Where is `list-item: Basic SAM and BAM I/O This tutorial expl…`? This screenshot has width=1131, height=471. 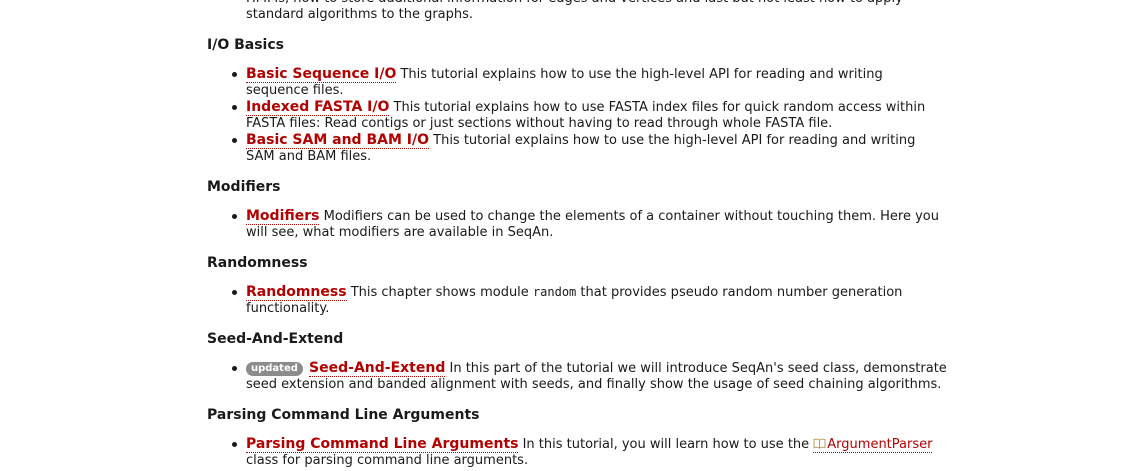
list-item: Basic SAM and BAM I/O This tutorial expl… is located at coordinates (589, 148).